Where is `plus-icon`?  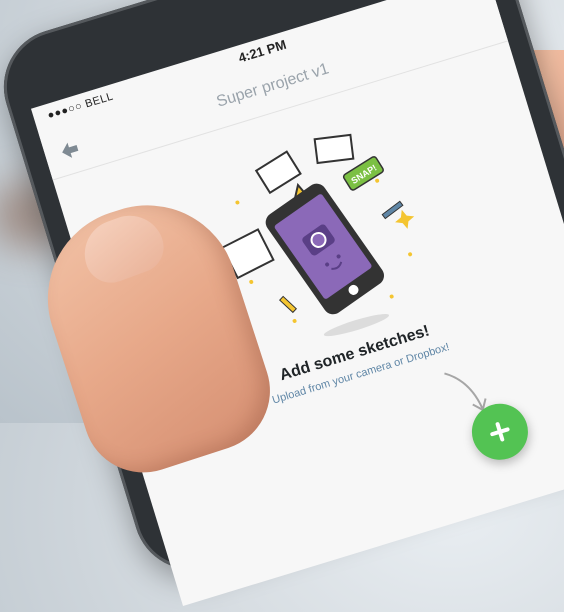
plus-icon is located at coordinates (500, 432).